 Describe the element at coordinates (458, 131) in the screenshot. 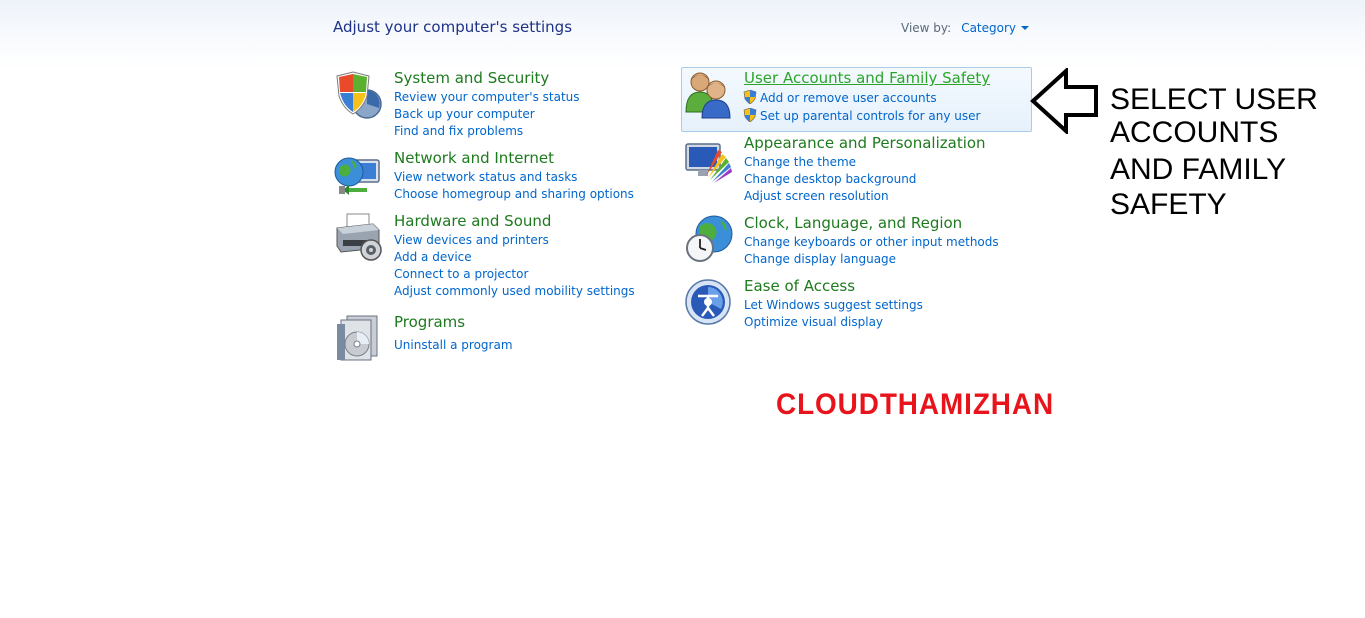

I see `link-find-fix: Find and fix problems` at that location.